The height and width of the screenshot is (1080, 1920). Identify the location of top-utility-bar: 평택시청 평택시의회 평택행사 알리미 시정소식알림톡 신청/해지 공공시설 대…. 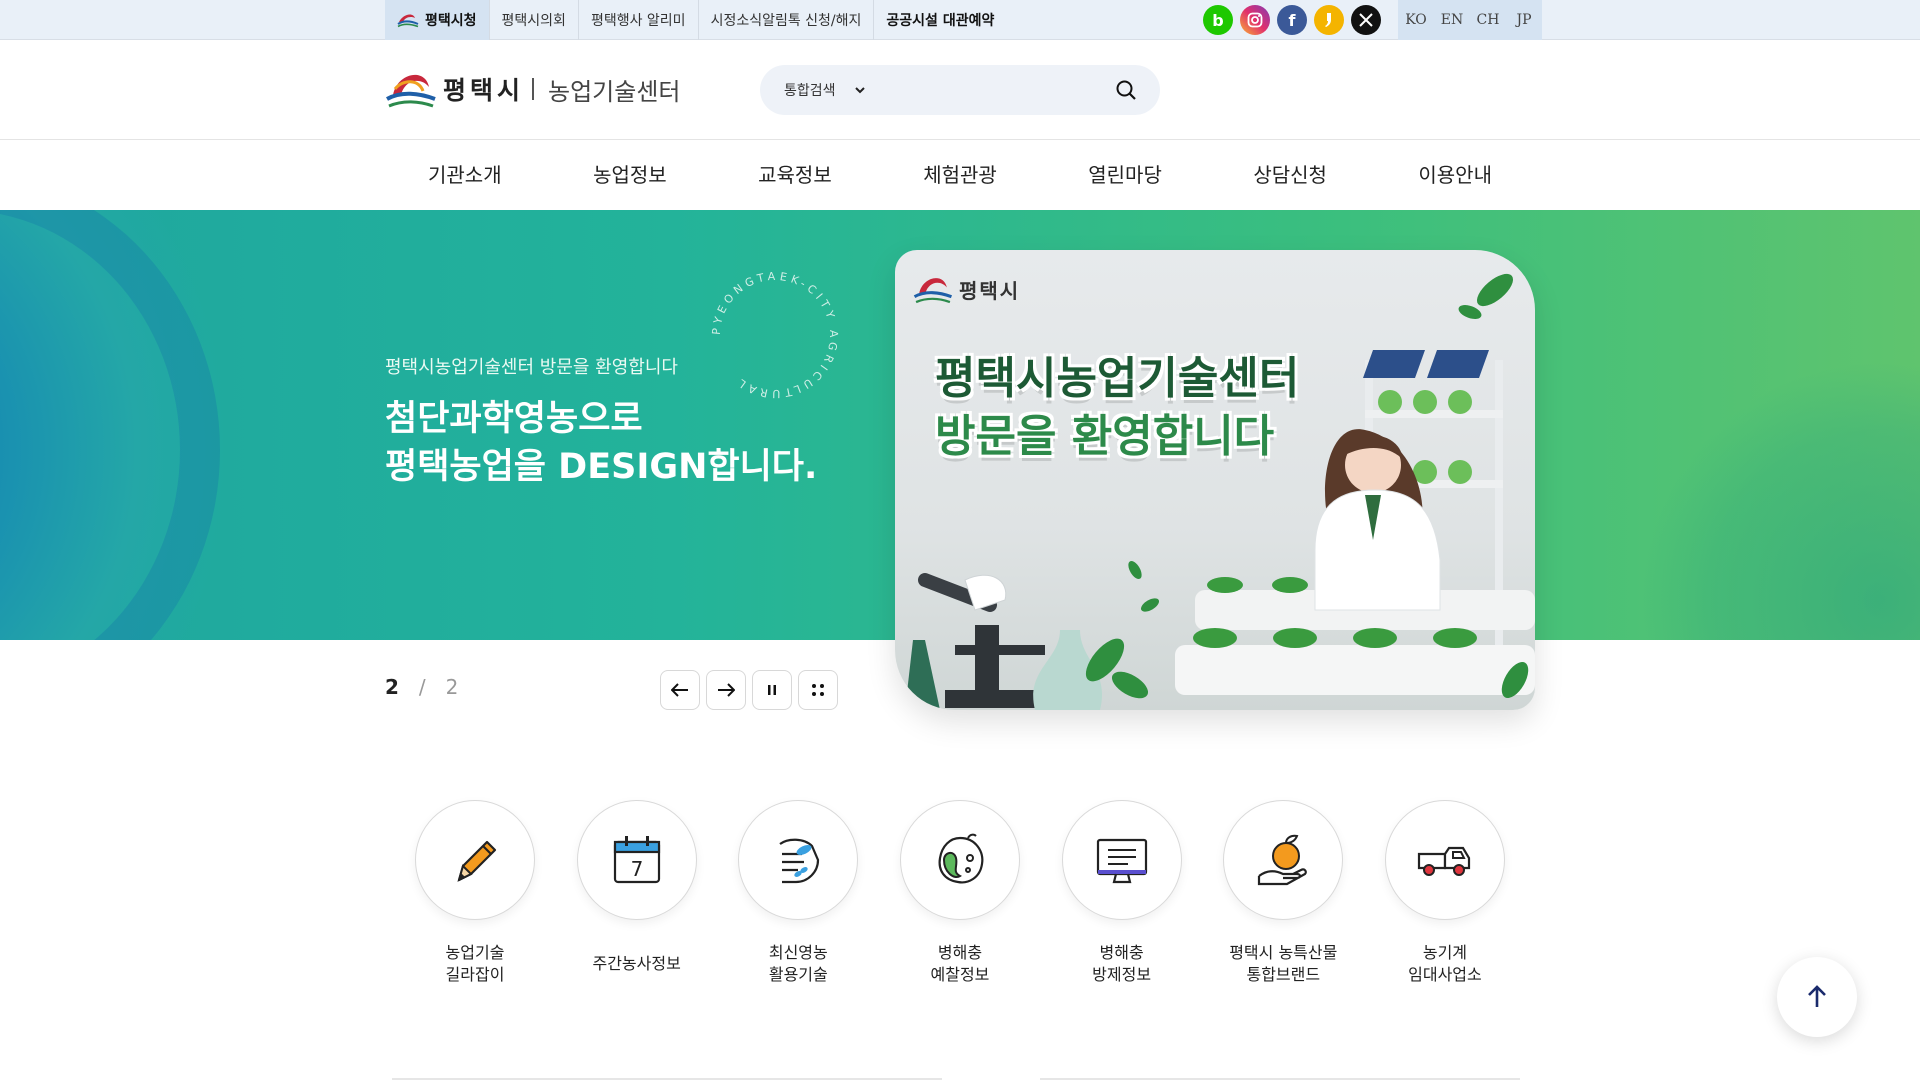
(960, 20).